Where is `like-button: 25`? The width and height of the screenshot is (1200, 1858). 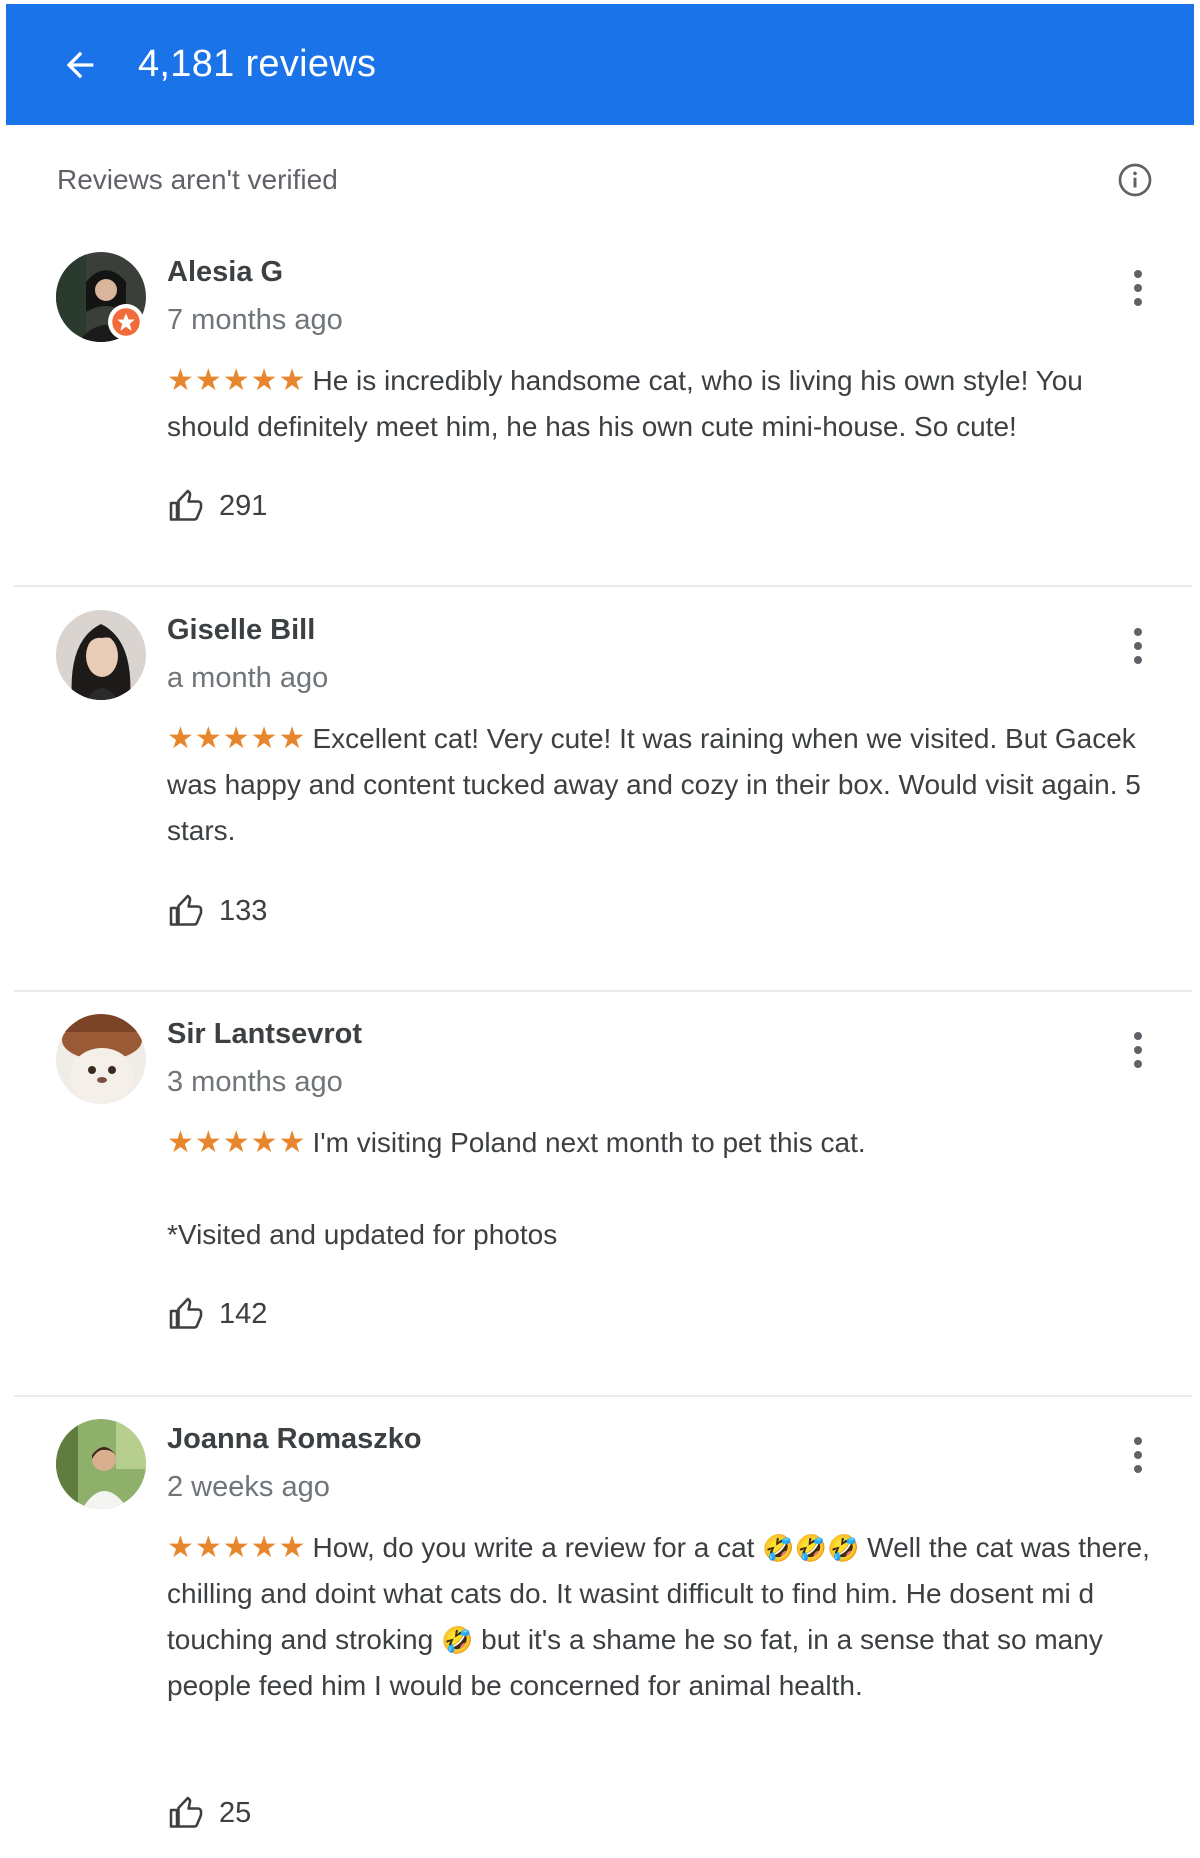
like-button: 25 is located at coordinates (209, 1813).